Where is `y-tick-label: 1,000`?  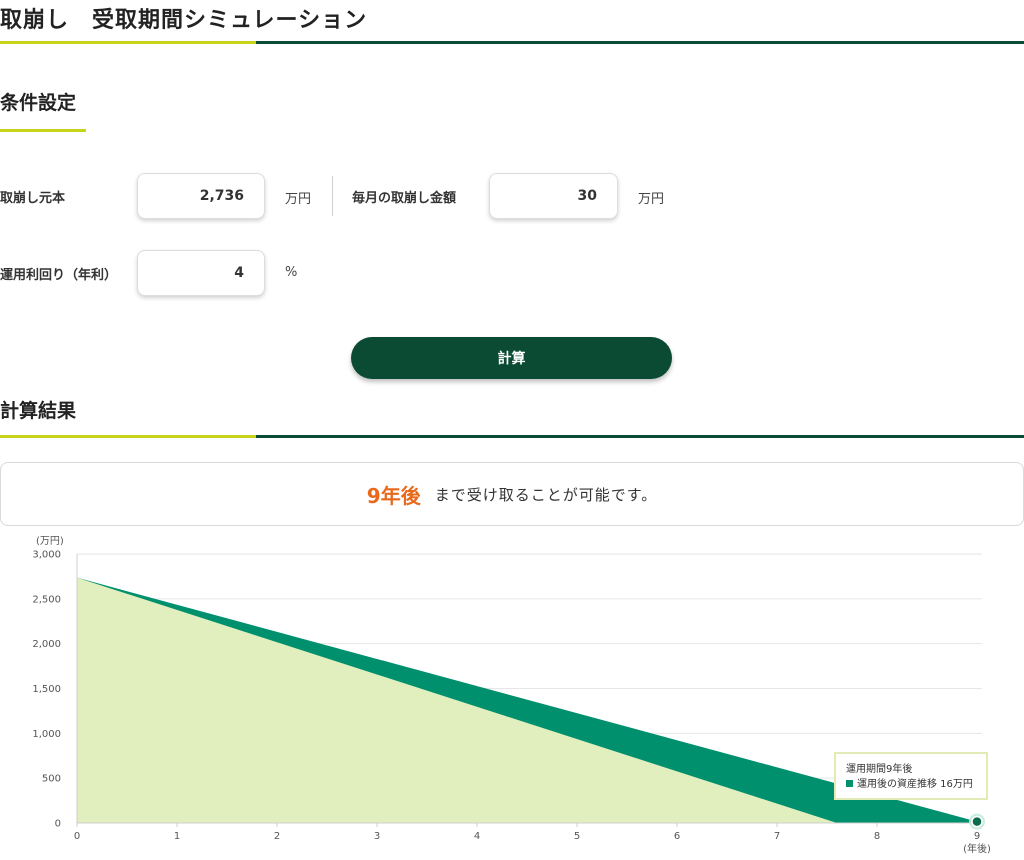
y-tick-label: 1,000 is located at coordinates (46, 734).